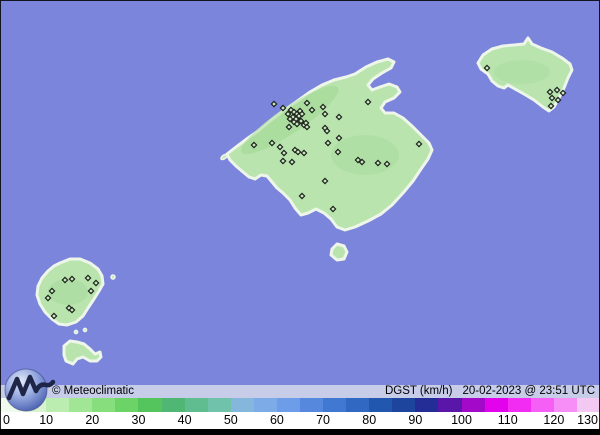 This screenshot has height=435, width=600. I want to click on colorbar-tick-label: 70, so click(323, 420).